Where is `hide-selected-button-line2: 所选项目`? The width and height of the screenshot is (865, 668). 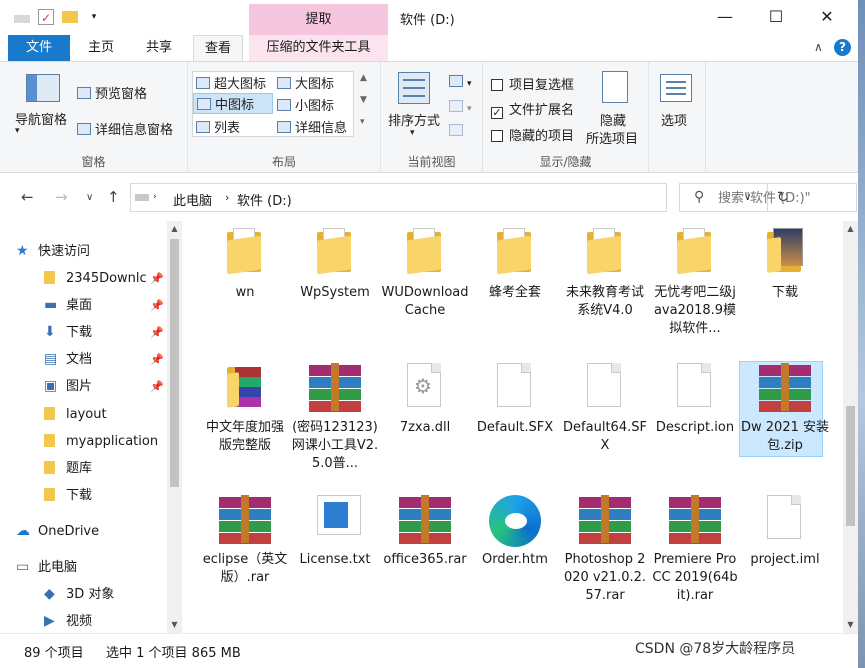
hide-selected-button-line2: 所选项目 is located at coordinates (612, 137).